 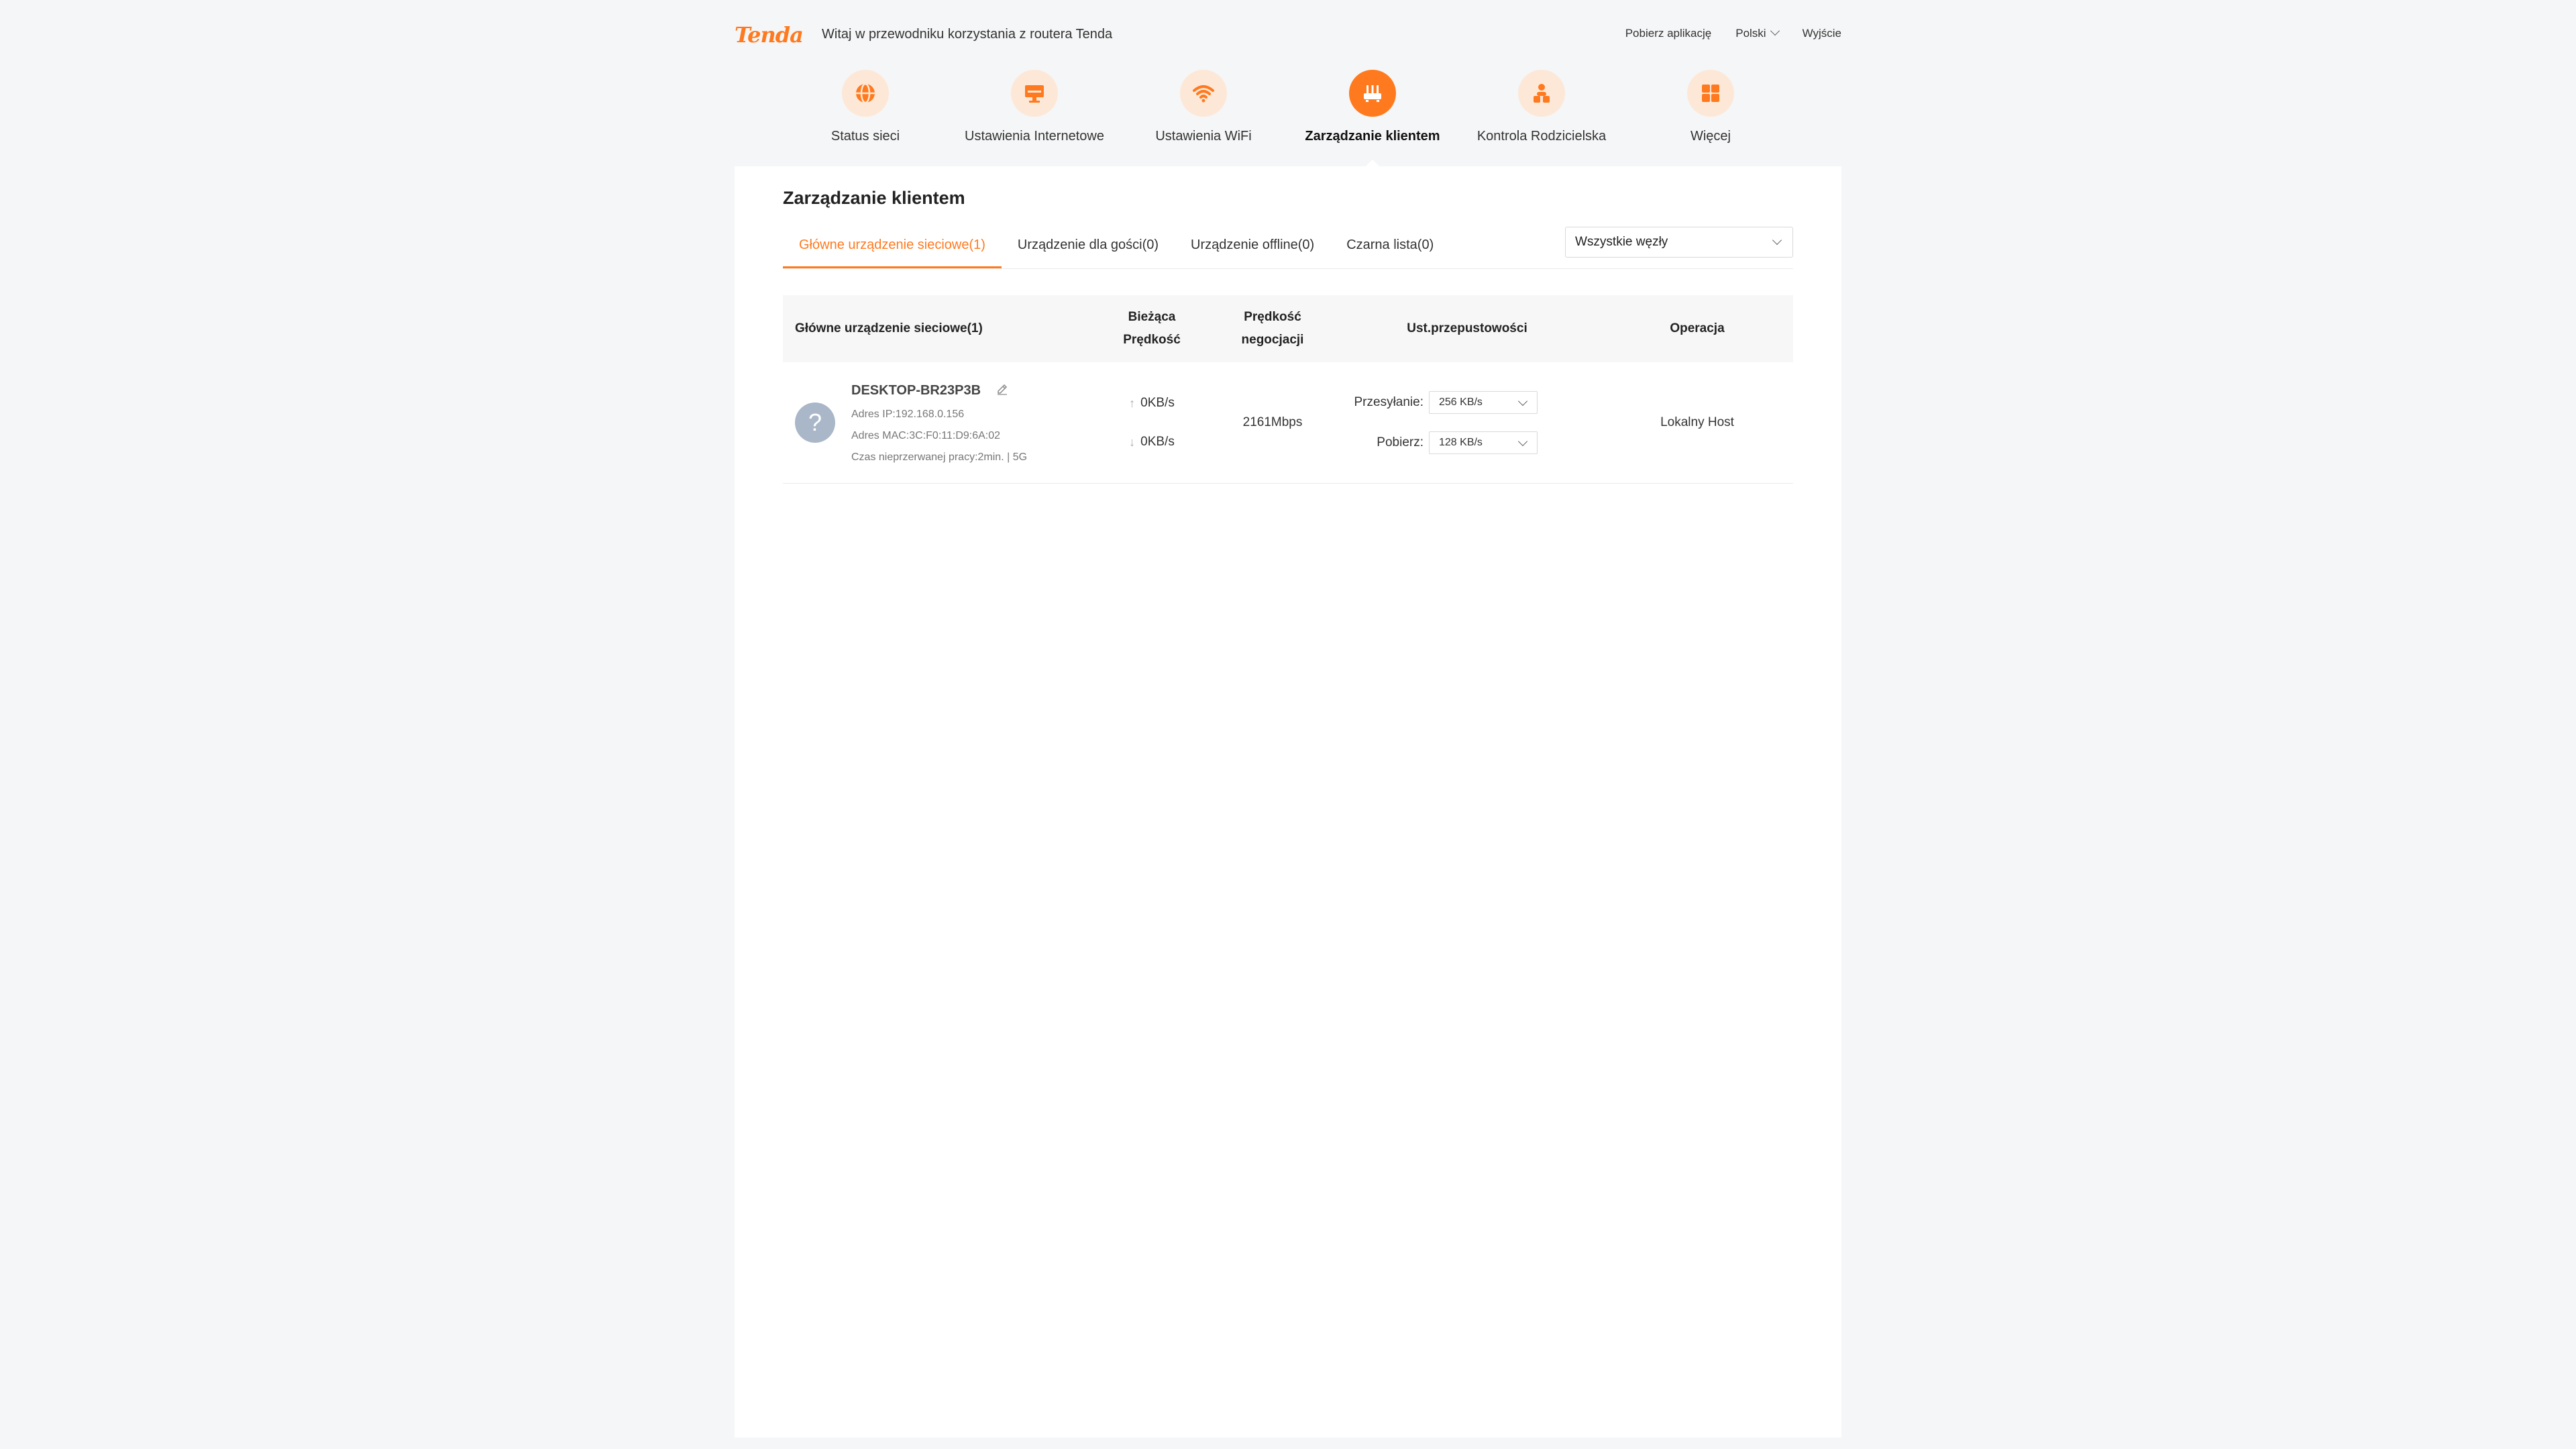 I want to click on tenda-logo: Tenda, so click(x=769, y=35).